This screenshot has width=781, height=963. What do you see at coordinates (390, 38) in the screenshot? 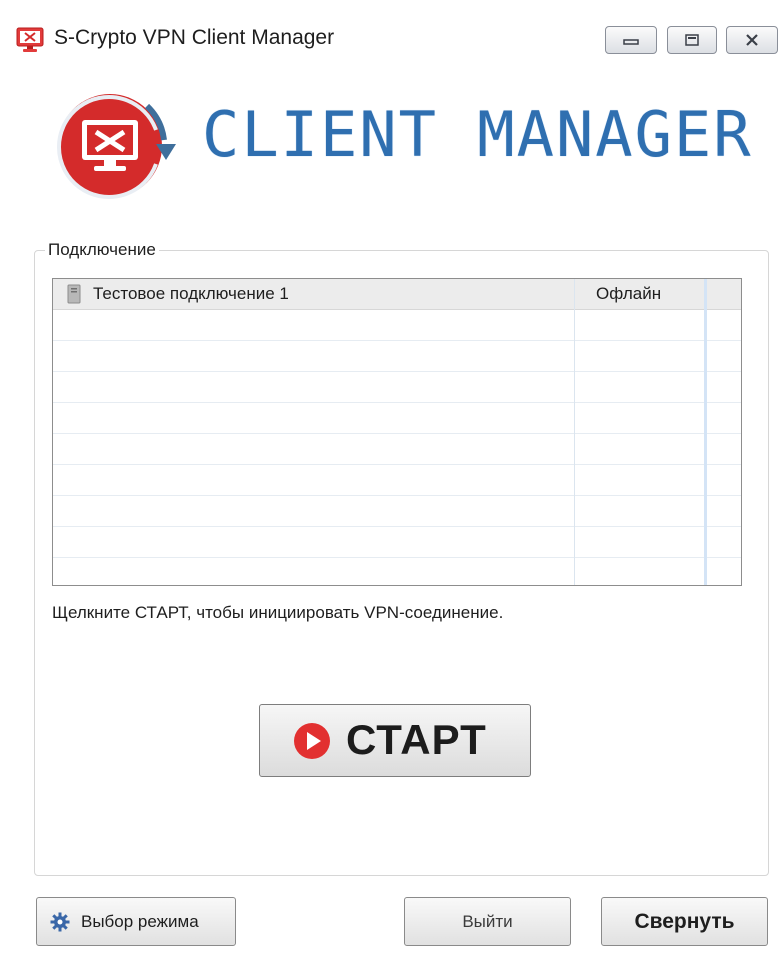
I see `title-bar: S-Crypto VPN Client Manager` at bounding box center [390, 38].